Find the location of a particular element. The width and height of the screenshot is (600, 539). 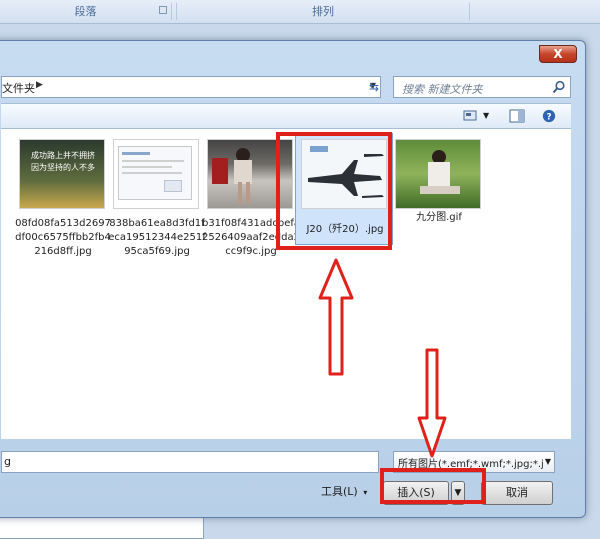

tools-dropdown-icon: ▾ is located at coordinates (365, 492).